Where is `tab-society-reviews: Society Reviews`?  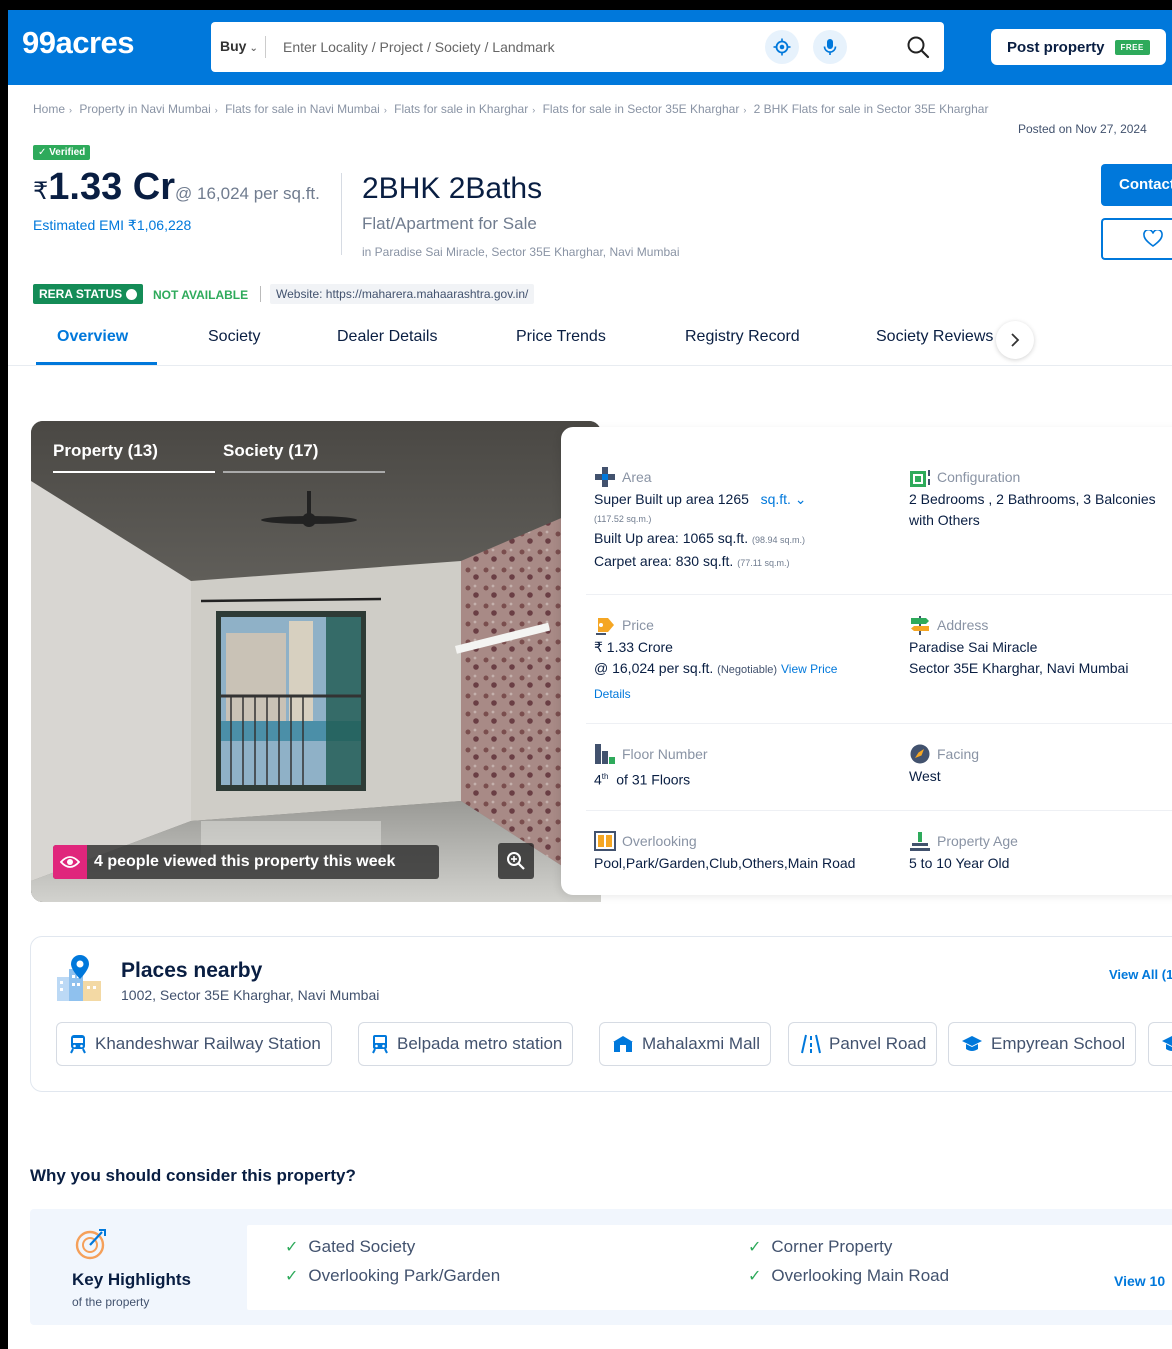 tab-society-reviews: Society Reviews is located at coordinates (934, 337).